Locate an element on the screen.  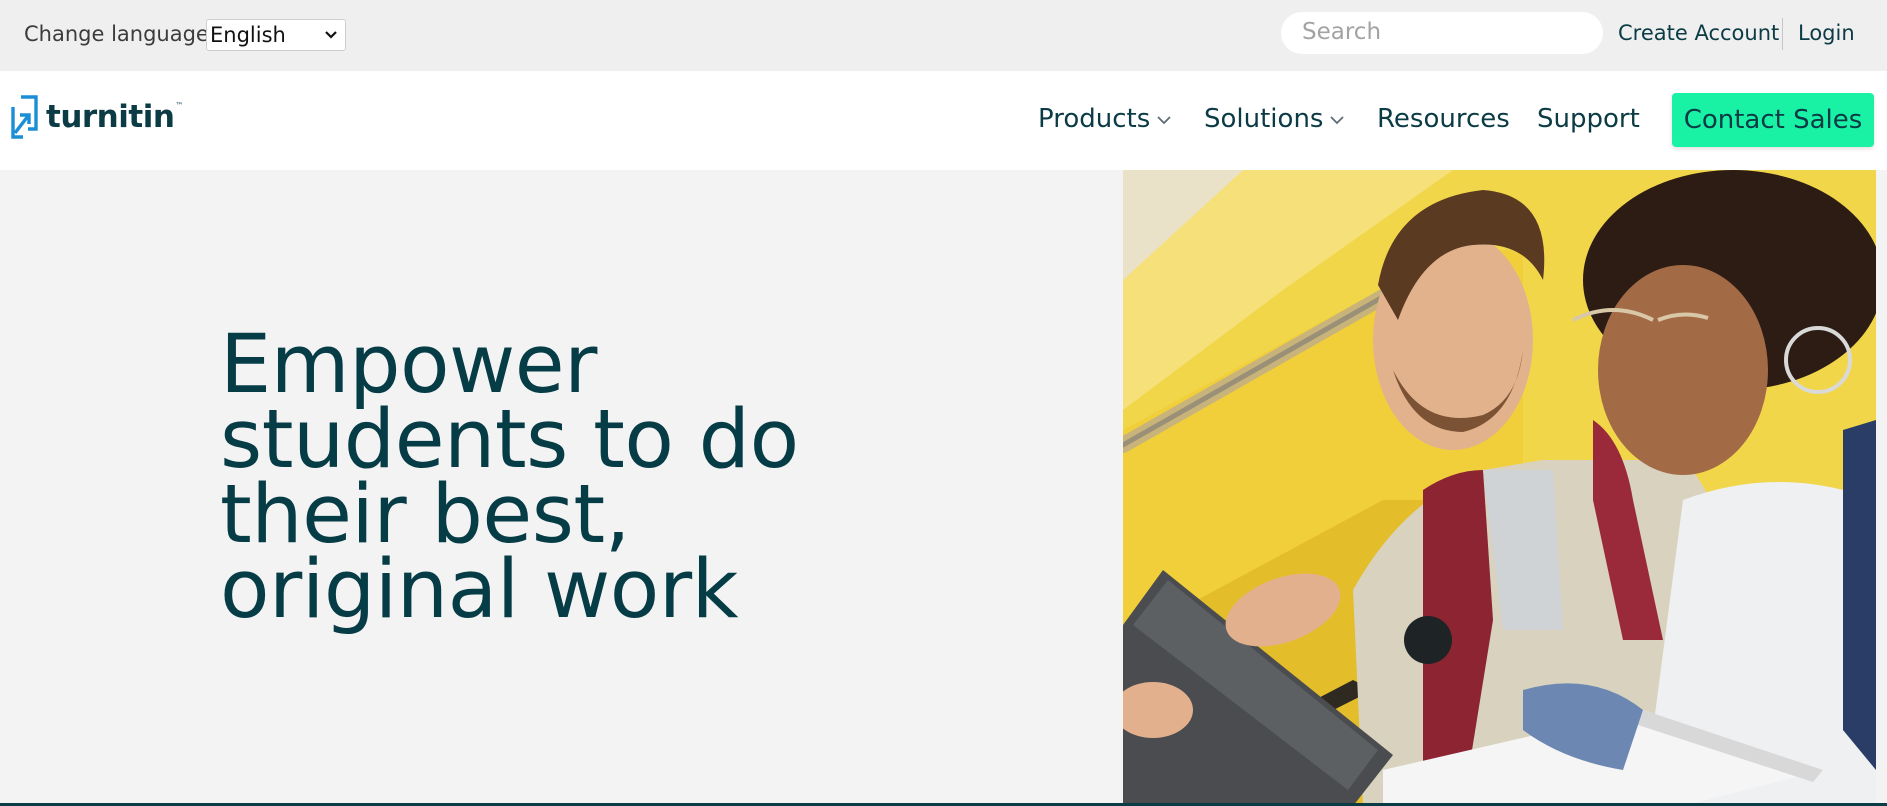
contact-sales-button: Contact Sales is located at coordinates (1773, 120).